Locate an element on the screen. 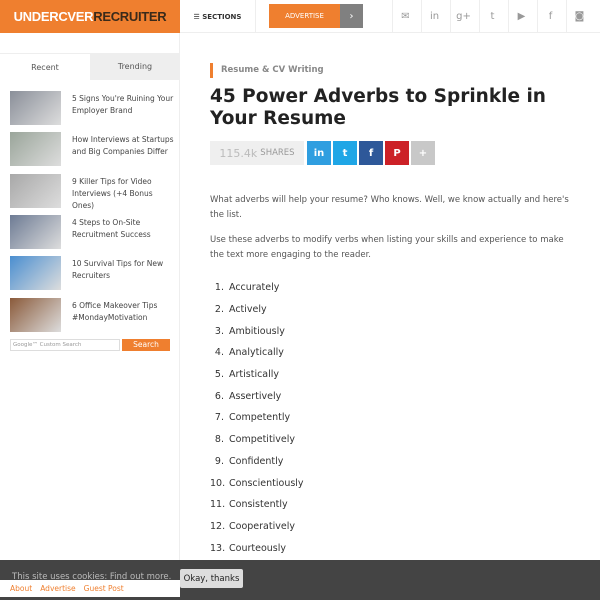  list-item: 8. Competitively is located at coordinates (257, 440).